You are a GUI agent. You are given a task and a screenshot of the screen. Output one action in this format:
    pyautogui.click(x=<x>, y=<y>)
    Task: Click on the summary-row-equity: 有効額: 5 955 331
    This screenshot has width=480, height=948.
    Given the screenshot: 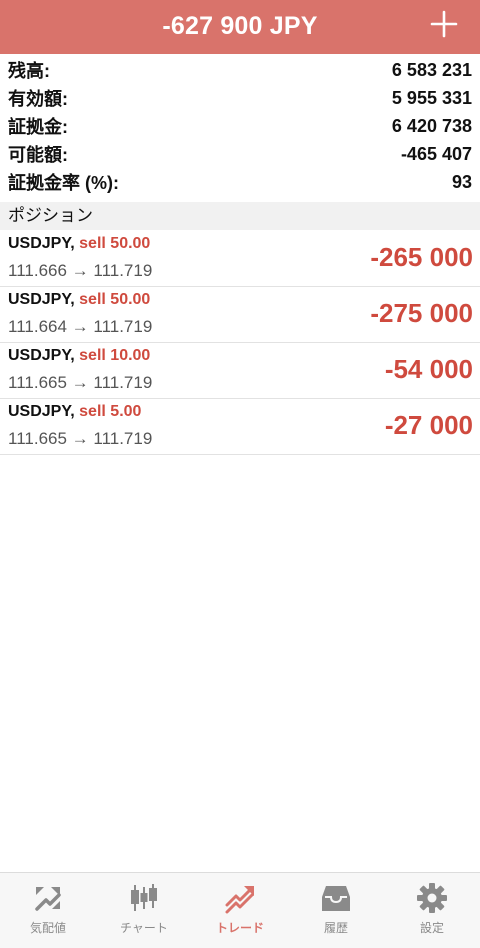 What is the action you would take?
    pyautogui.click(x=240, y=98)
    